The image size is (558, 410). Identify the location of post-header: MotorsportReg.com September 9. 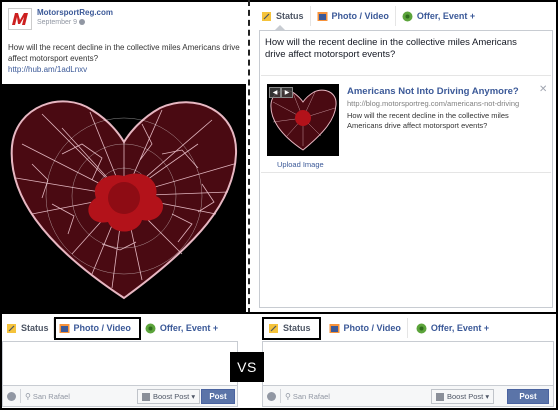
(60, 19).